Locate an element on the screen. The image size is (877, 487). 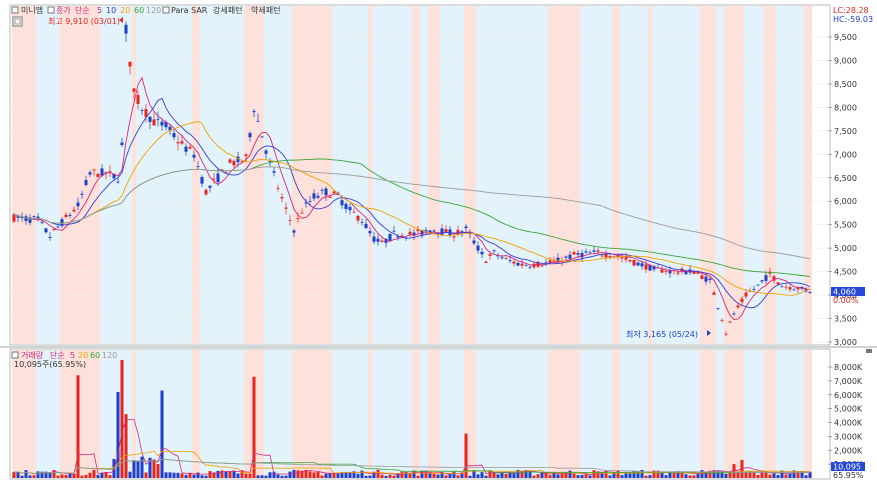
ma-period-60: 60 is located at coordinates (139, 10).